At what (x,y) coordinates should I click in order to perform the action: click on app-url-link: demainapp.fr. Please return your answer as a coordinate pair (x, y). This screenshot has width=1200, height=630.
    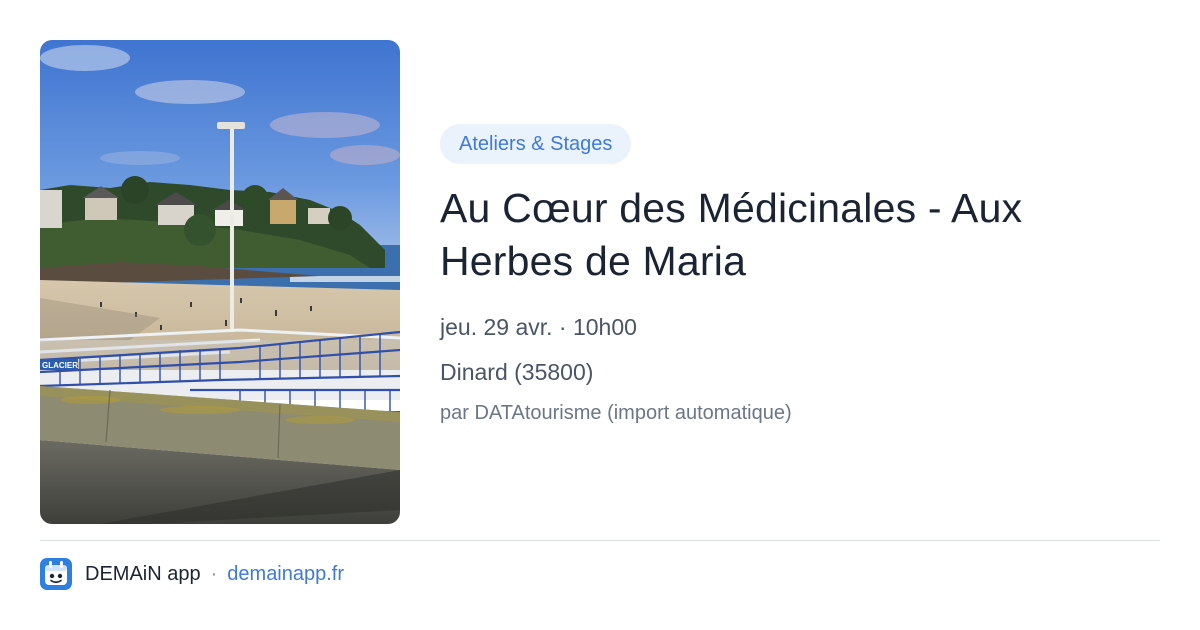
    Looking at the image, I should click on (285, 574).